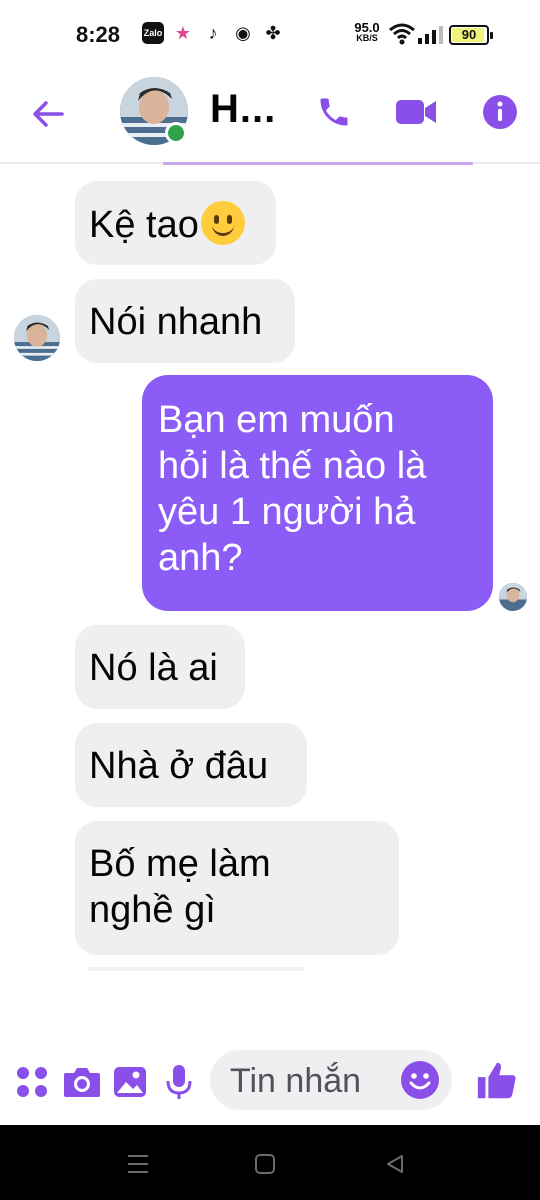  I want to click on message-line: yêu 1 người hả, so click(287, 512).